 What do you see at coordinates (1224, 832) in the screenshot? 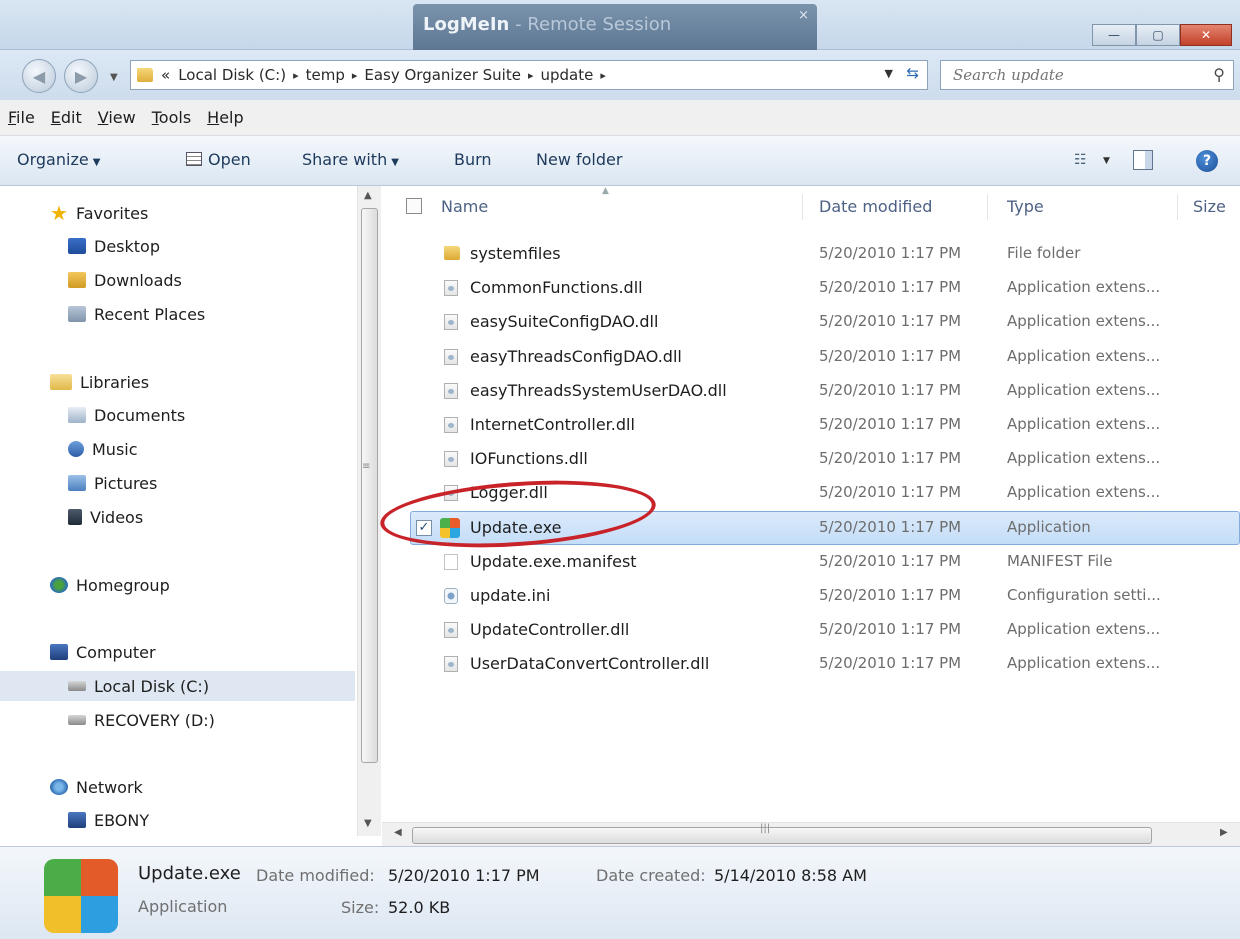
I see `scroll-right-icon: ▶` at bounding box center [1224, 832].